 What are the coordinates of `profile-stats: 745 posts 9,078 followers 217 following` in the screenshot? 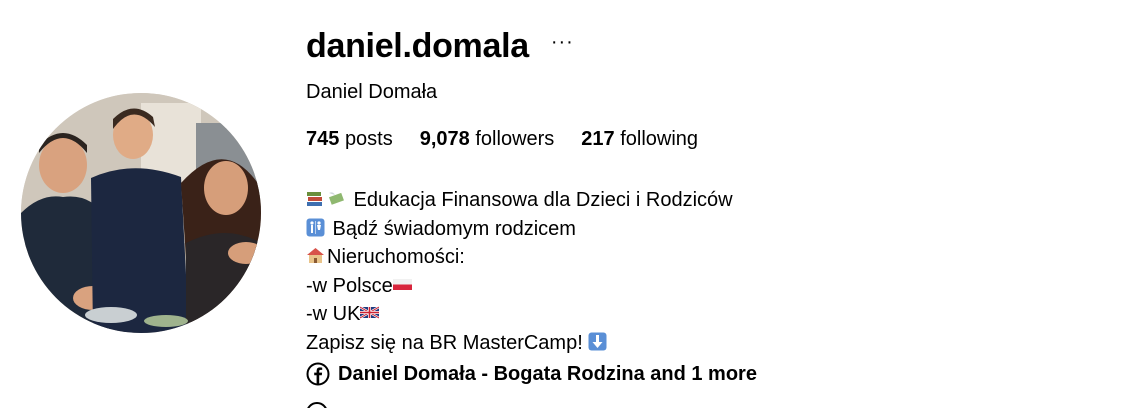 It's located at (706, 139).